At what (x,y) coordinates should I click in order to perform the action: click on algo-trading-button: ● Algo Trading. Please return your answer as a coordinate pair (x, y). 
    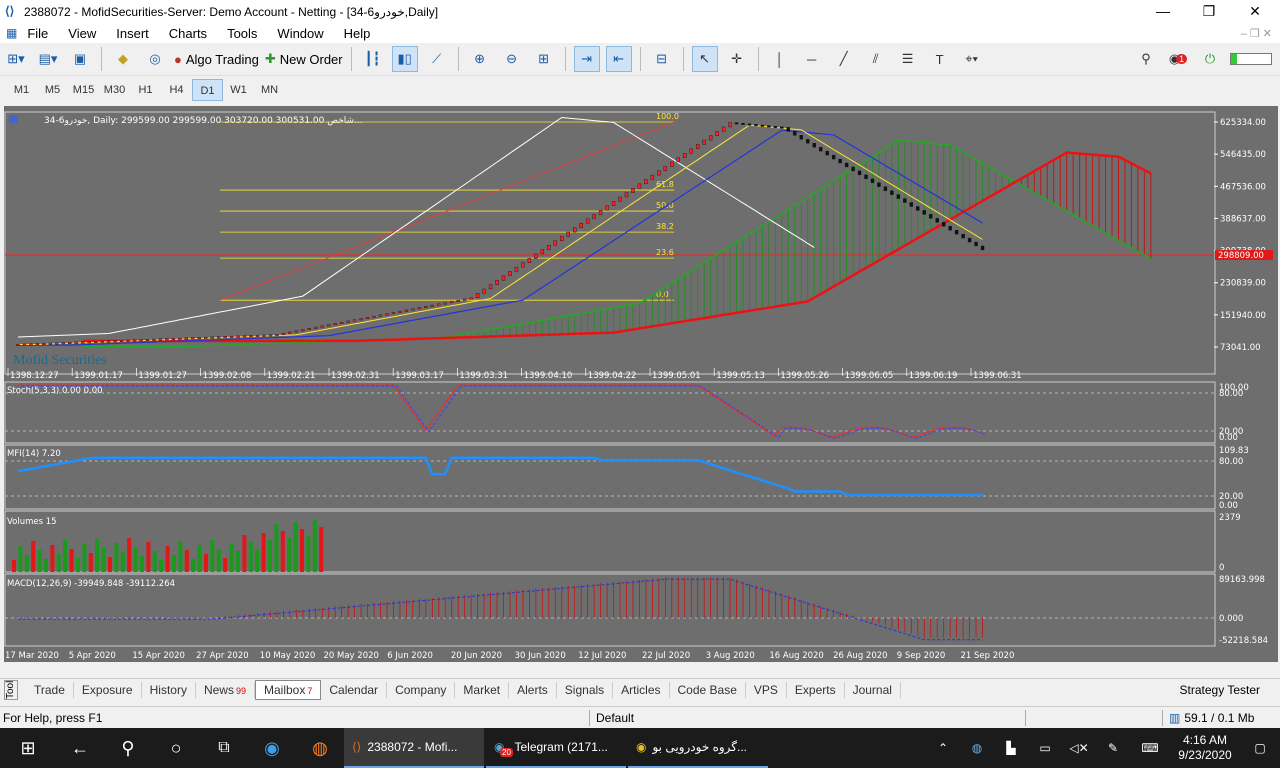
    Looking at the image, I should click on (216, 59).